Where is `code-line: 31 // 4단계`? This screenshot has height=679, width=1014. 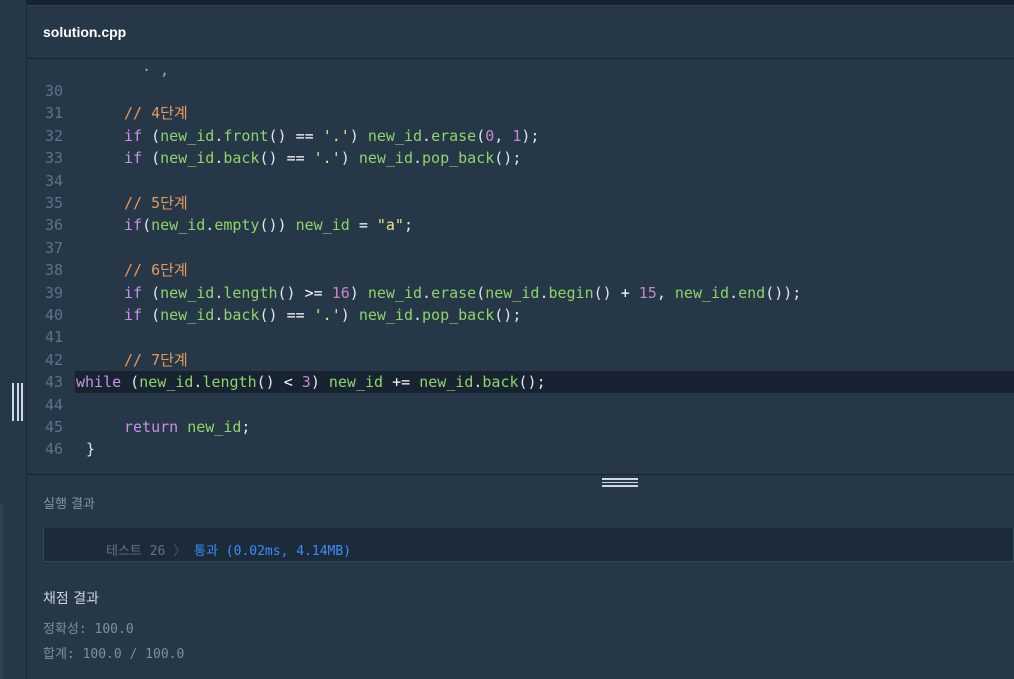
code-line: 31 // 4단계 is located at coordinates (520, 113).